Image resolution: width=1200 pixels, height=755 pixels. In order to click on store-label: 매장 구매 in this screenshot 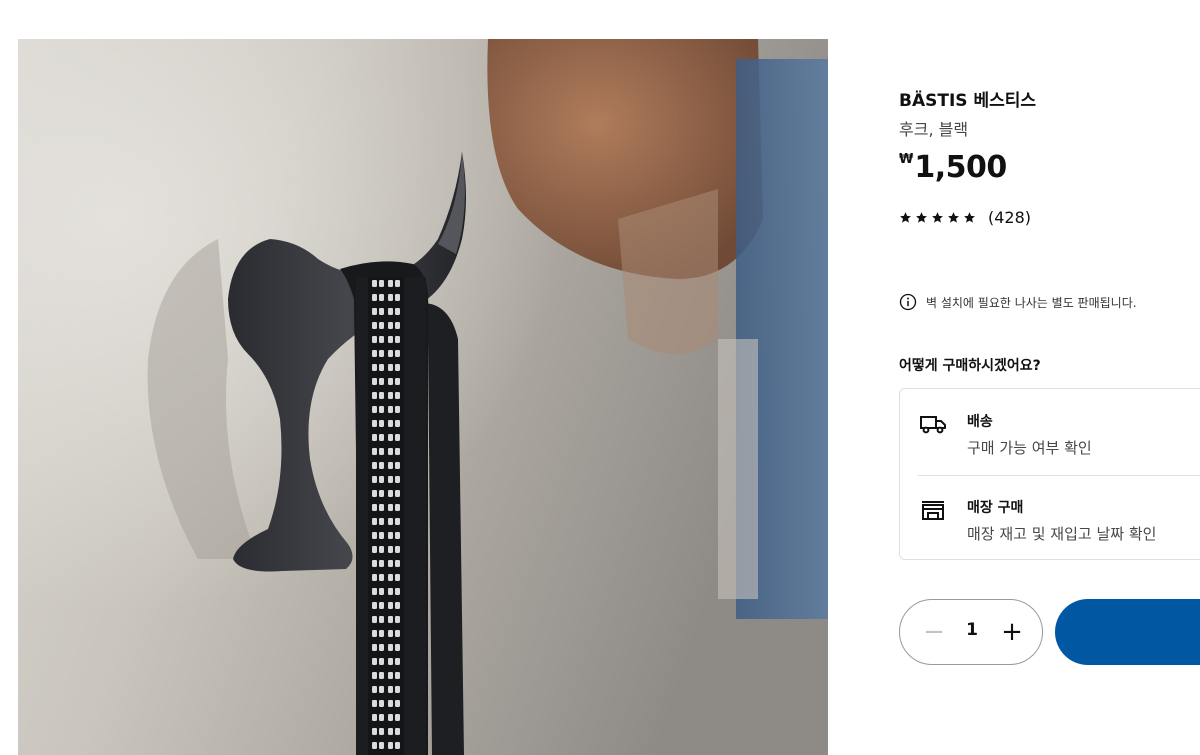, I will do `click(995, 508)`.